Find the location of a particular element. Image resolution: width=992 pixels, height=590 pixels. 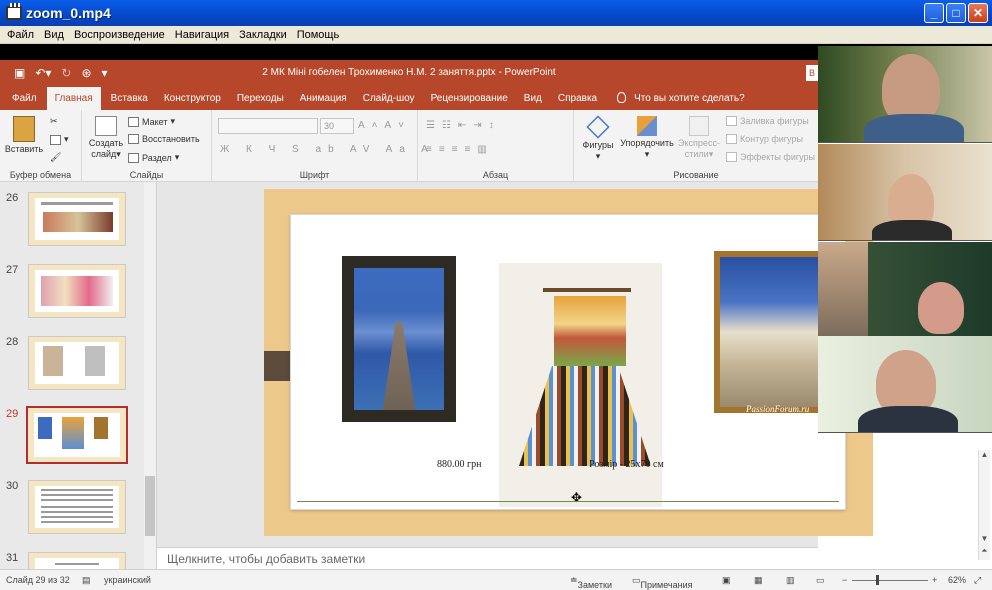

participant-body is located at coordinates (908, 419).